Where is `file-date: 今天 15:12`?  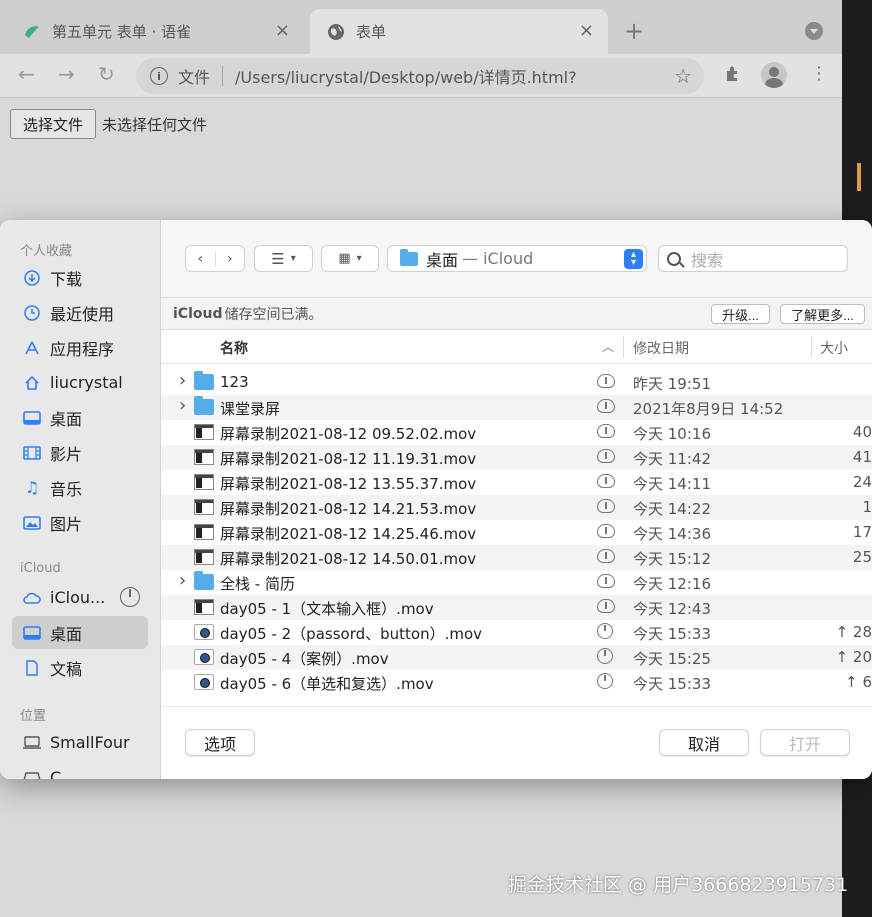 file-date: 今天 15:12 is located at coordinates (672, 559).